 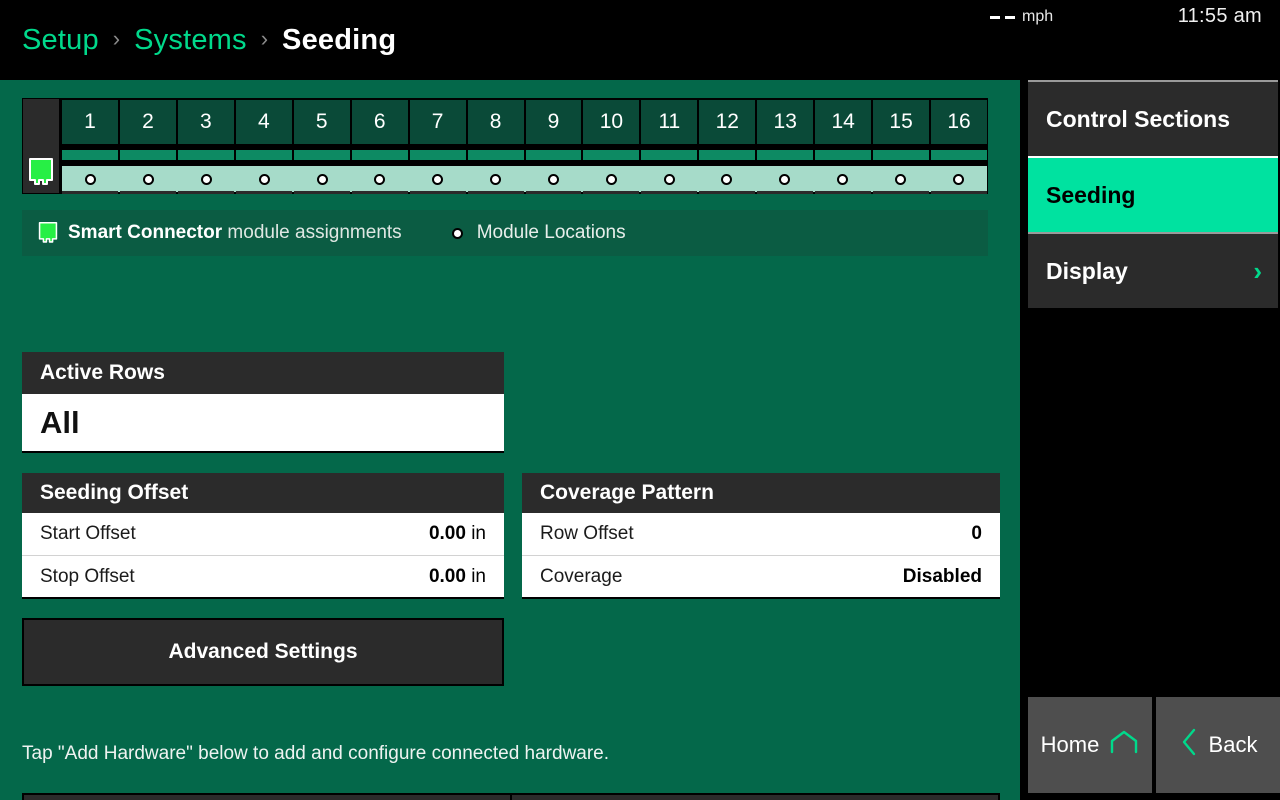 I want to click on row-number-cell: 4, so click(x=263, y=122).